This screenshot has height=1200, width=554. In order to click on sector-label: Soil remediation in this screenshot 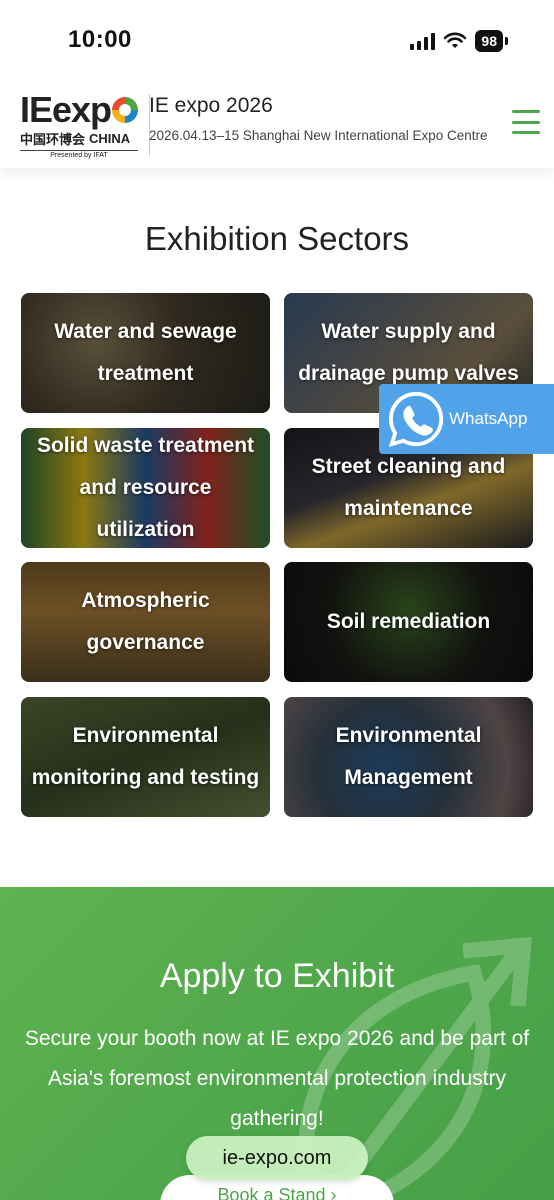, I will do `click(408, 621)`.